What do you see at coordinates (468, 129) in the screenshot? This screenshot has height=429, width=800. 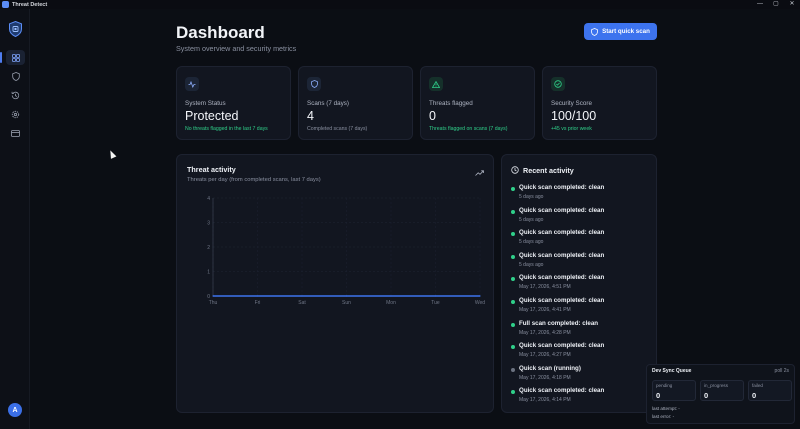 I see `stat-subtext: Threats flagged on scans (7 days)` at bounding box center [468, 129].